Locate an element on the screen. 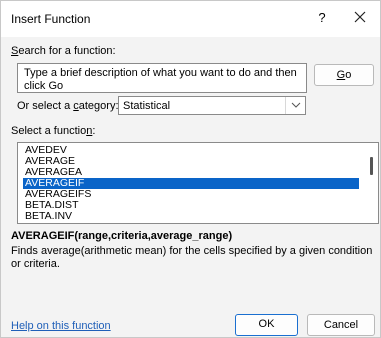 This screenshot has height=338, width=381. search-label: Search for a function: is located at coordinates (63, 51).